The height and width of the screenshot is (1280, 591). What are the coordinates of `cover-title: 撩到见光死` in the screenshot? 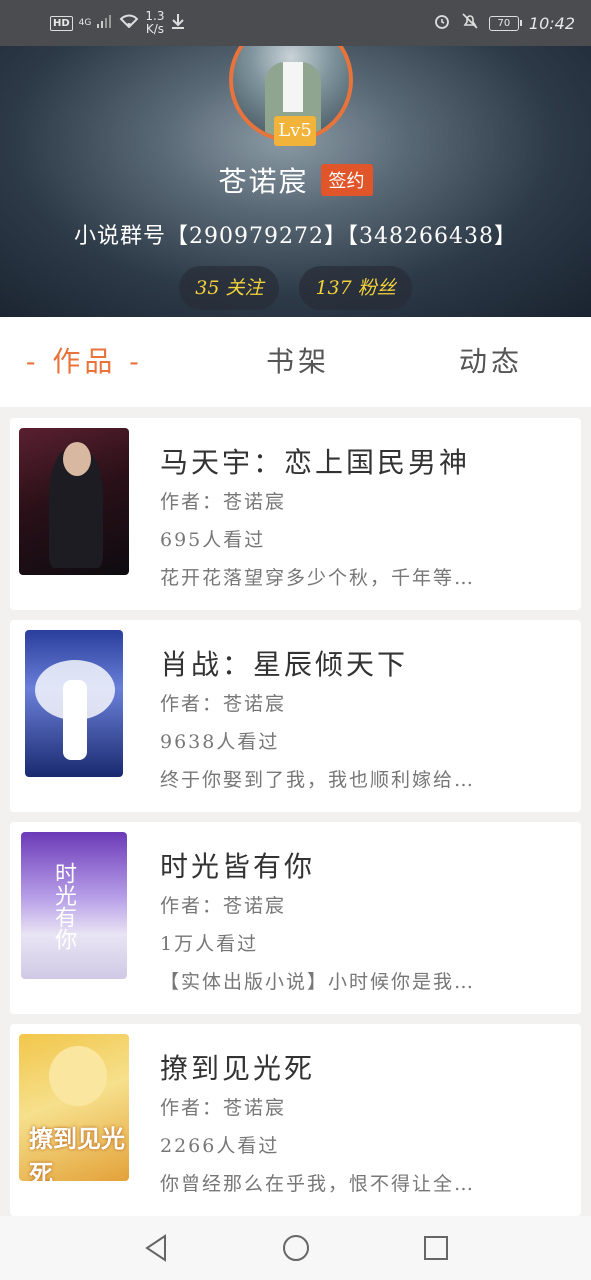 It's located at (77, 1152).